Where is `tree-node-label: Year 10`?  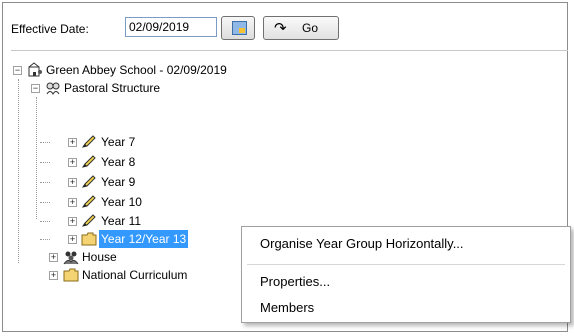 tree-node-label: Year 10 is located at coordinates (121, 202).